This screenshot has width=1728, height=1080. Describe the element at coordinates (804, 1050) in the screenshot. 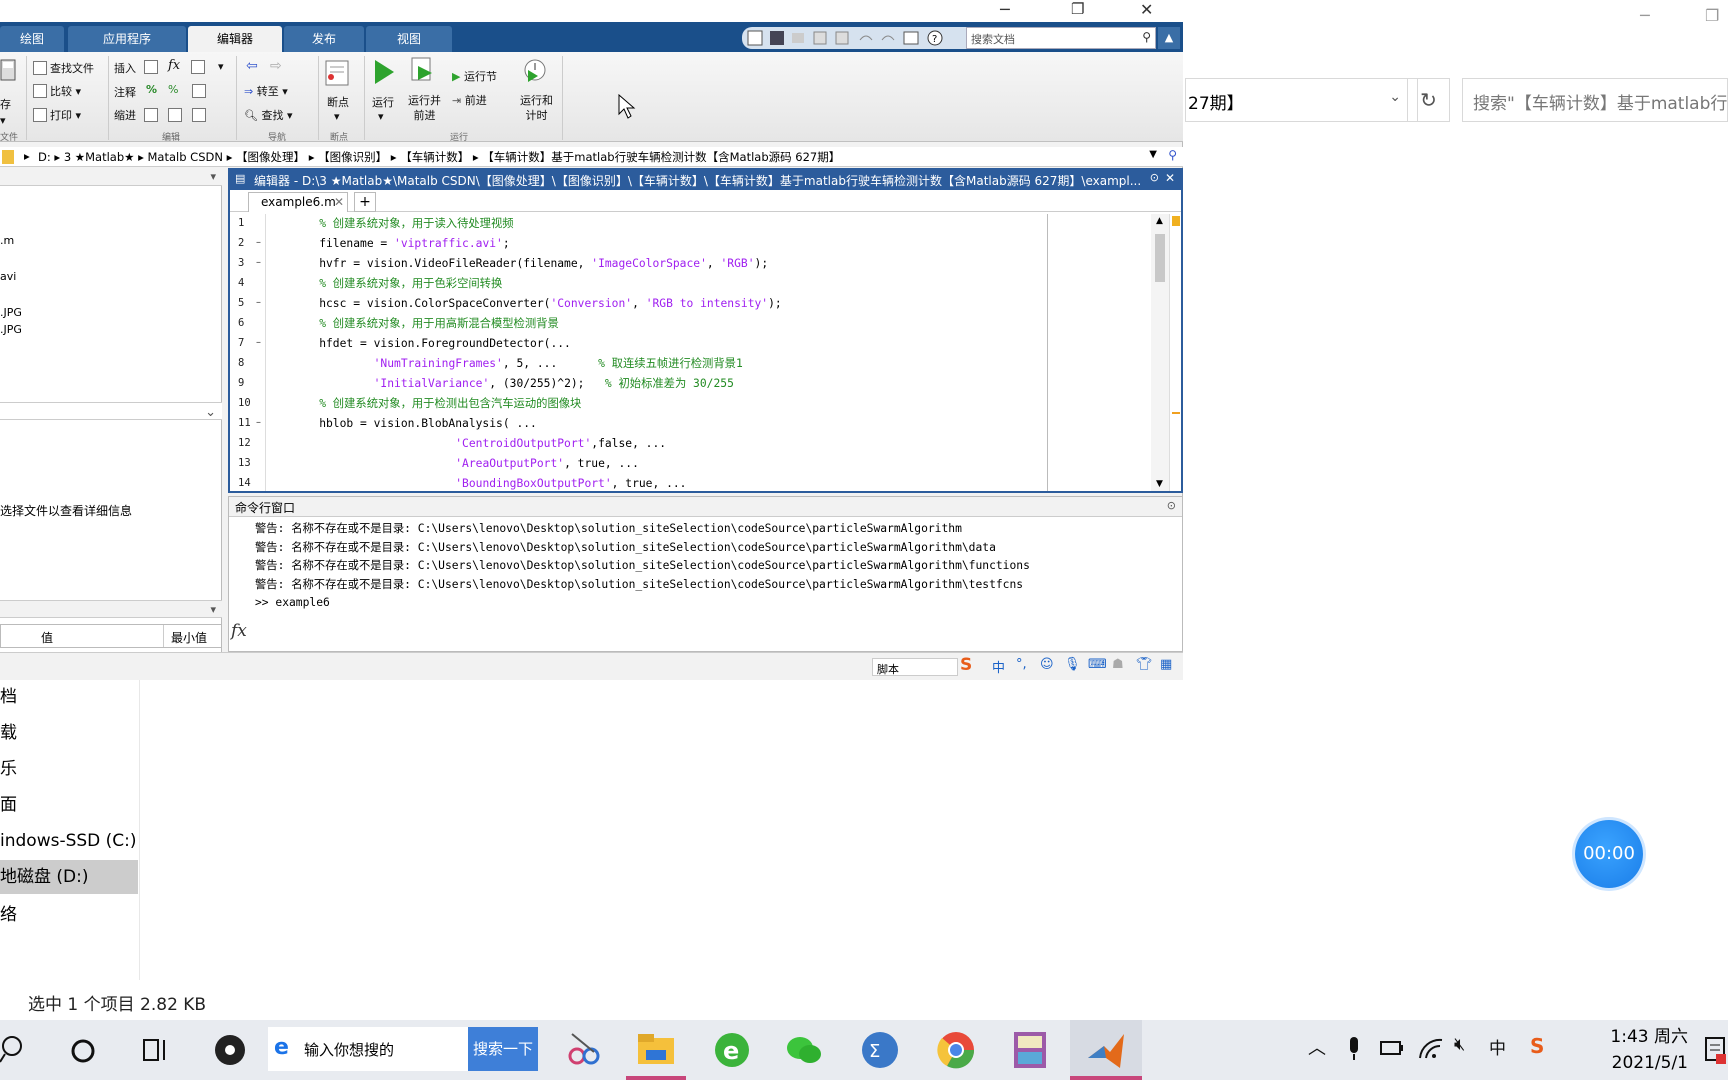

I see `wechat-icon` at that location.